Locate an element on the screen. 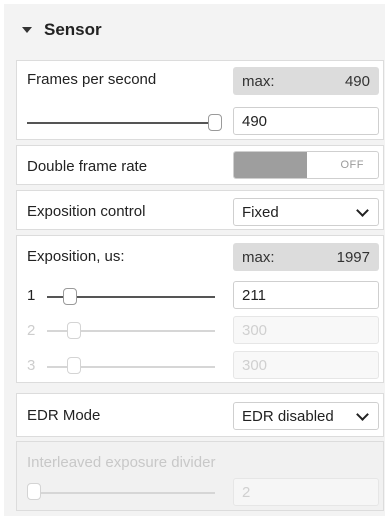 This screenshot has height=516, width=385. exposition-control-group: Exposition control Fixed is located at coordinates (200, 210).